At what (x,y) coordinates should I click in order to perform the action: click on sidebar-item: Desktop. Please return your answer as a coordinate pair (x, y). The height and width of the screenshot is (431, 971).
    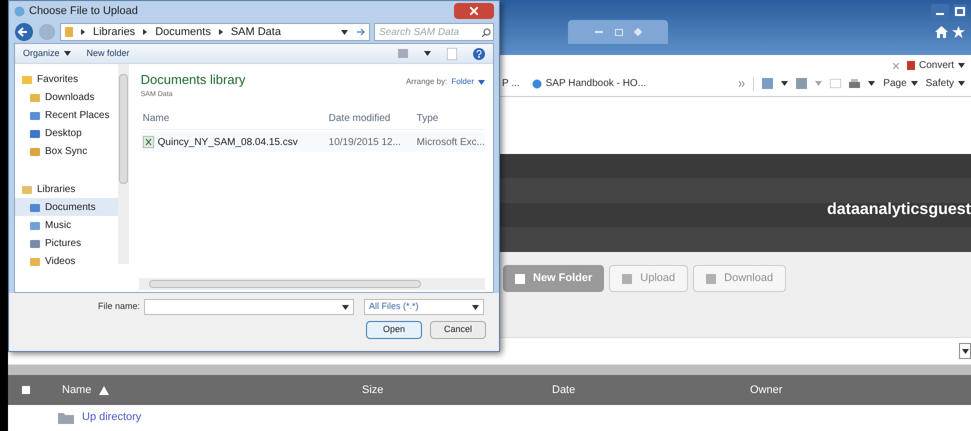
    Looking at the image, I should click on (69, 133).